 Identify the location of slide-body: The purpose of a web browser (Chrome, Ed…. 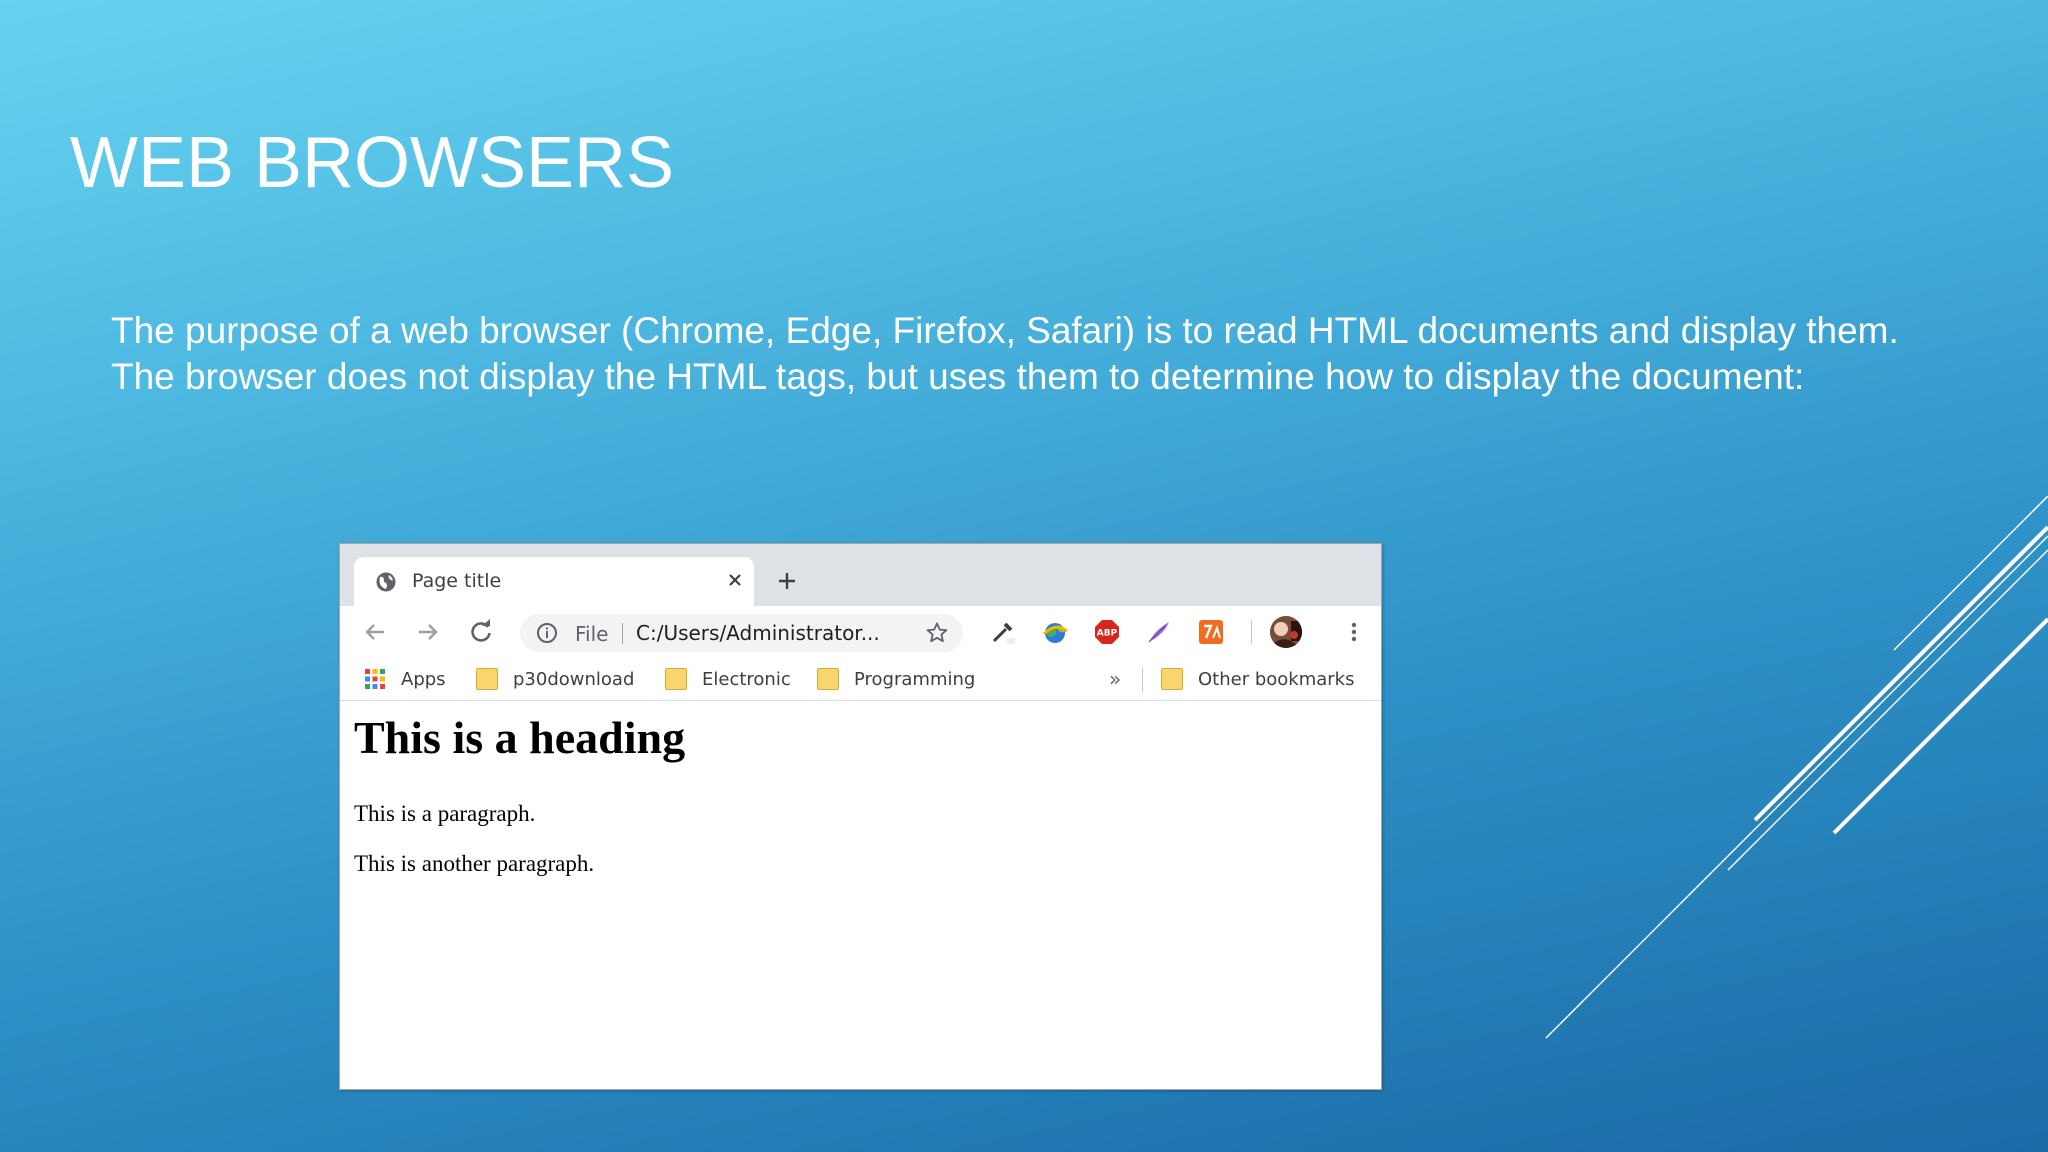
(1026, 354).